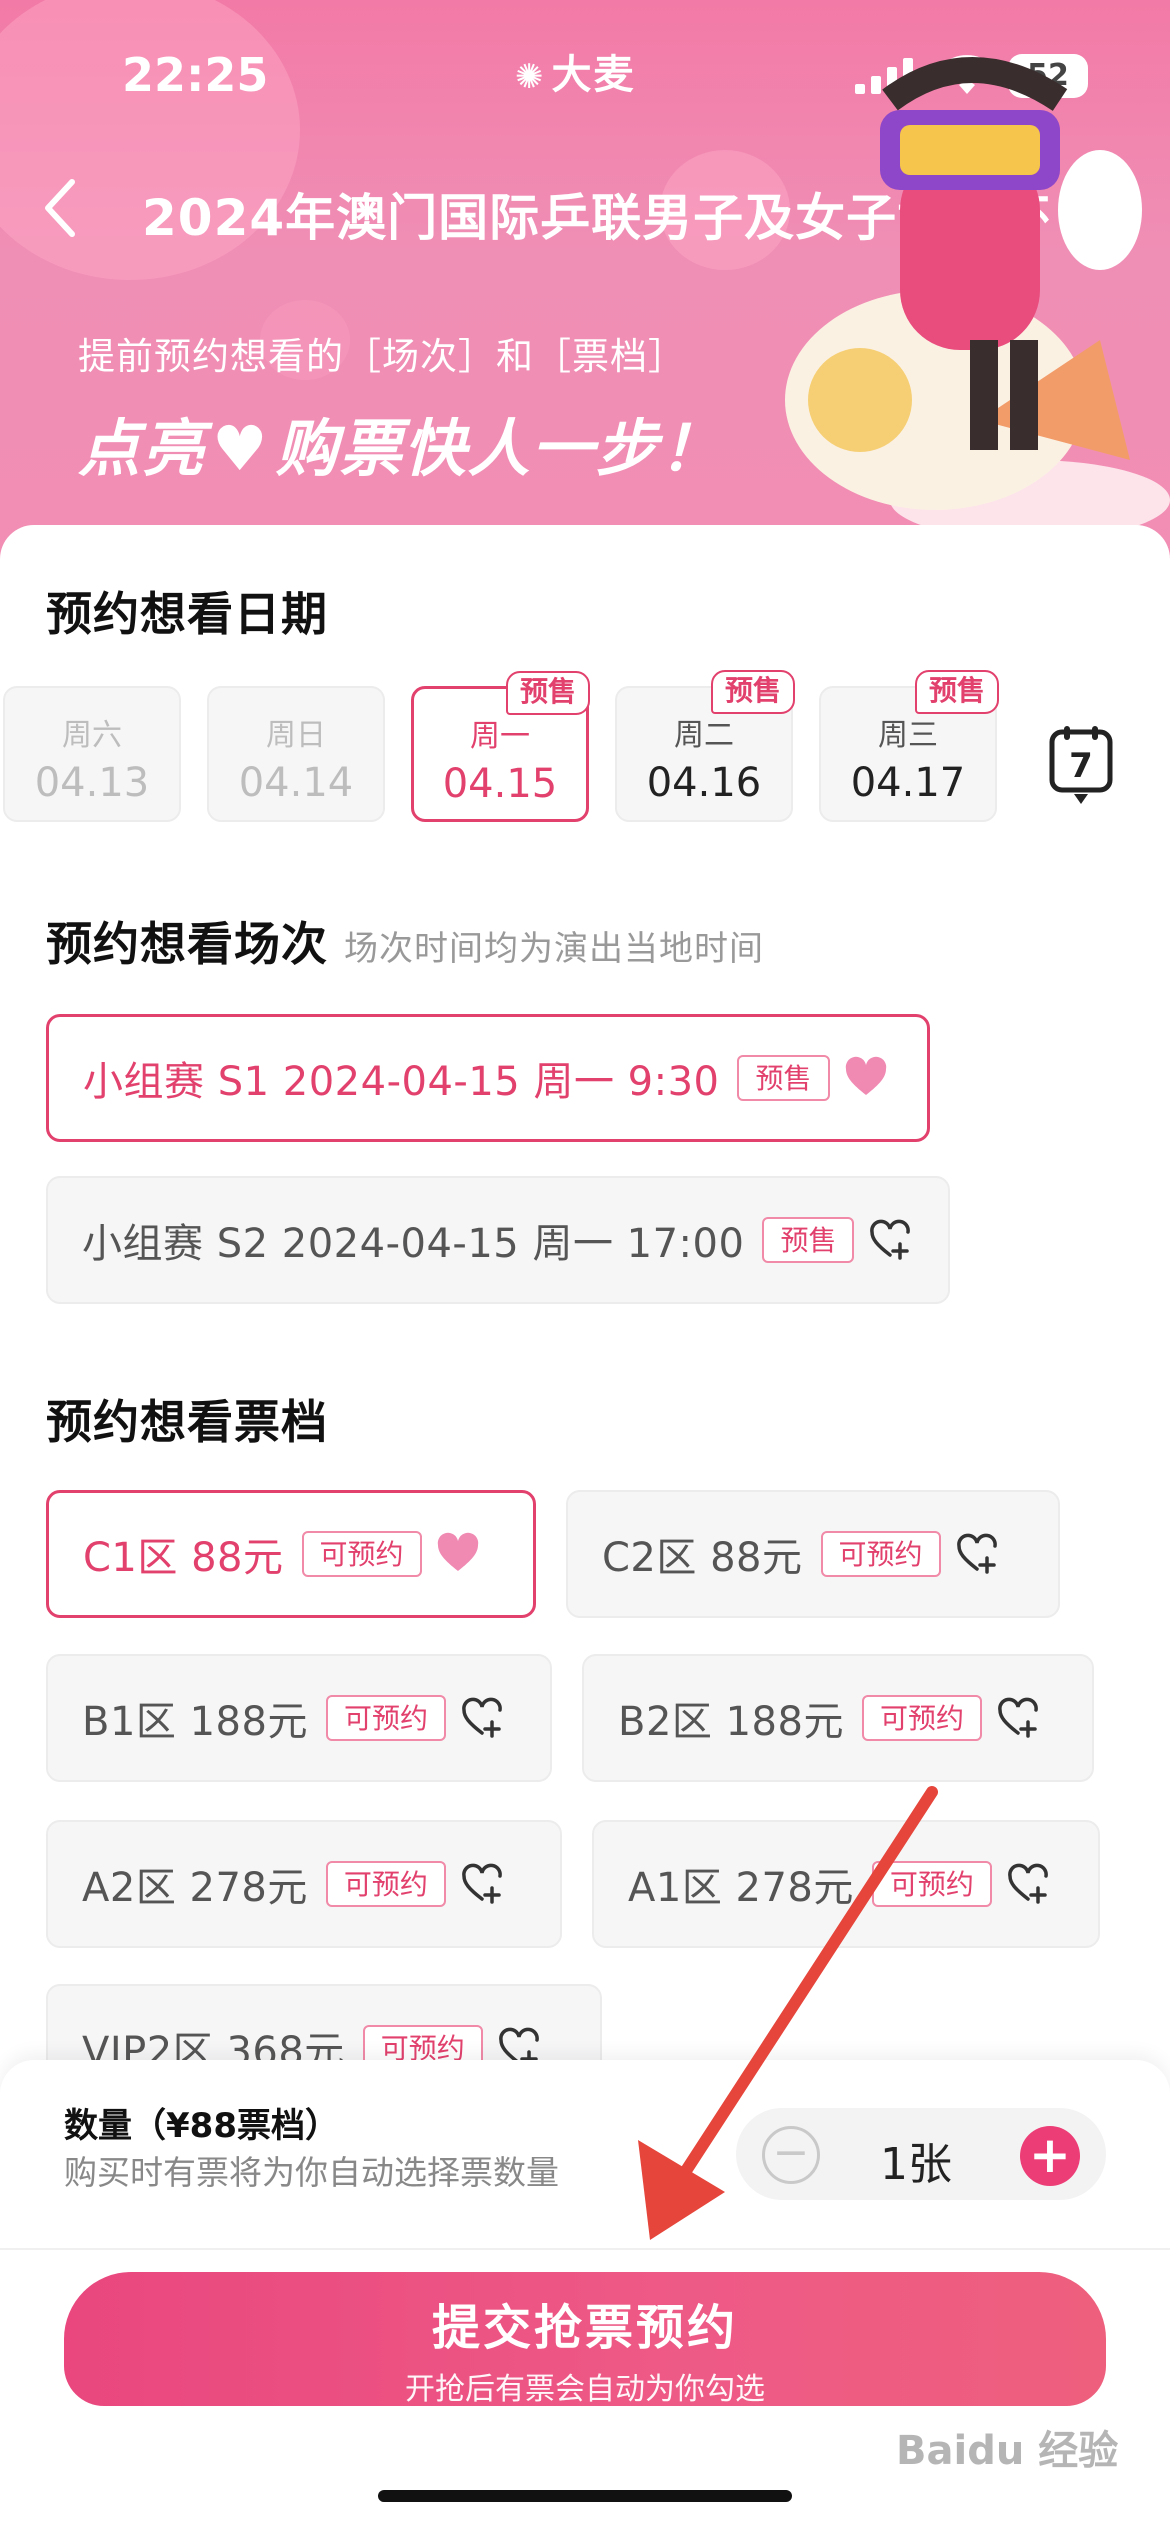 The width and height of the screenshot is (1170, 2532). Describe the element at coordinates (585, 2249) in the screenshot. I see `divider` at that location.